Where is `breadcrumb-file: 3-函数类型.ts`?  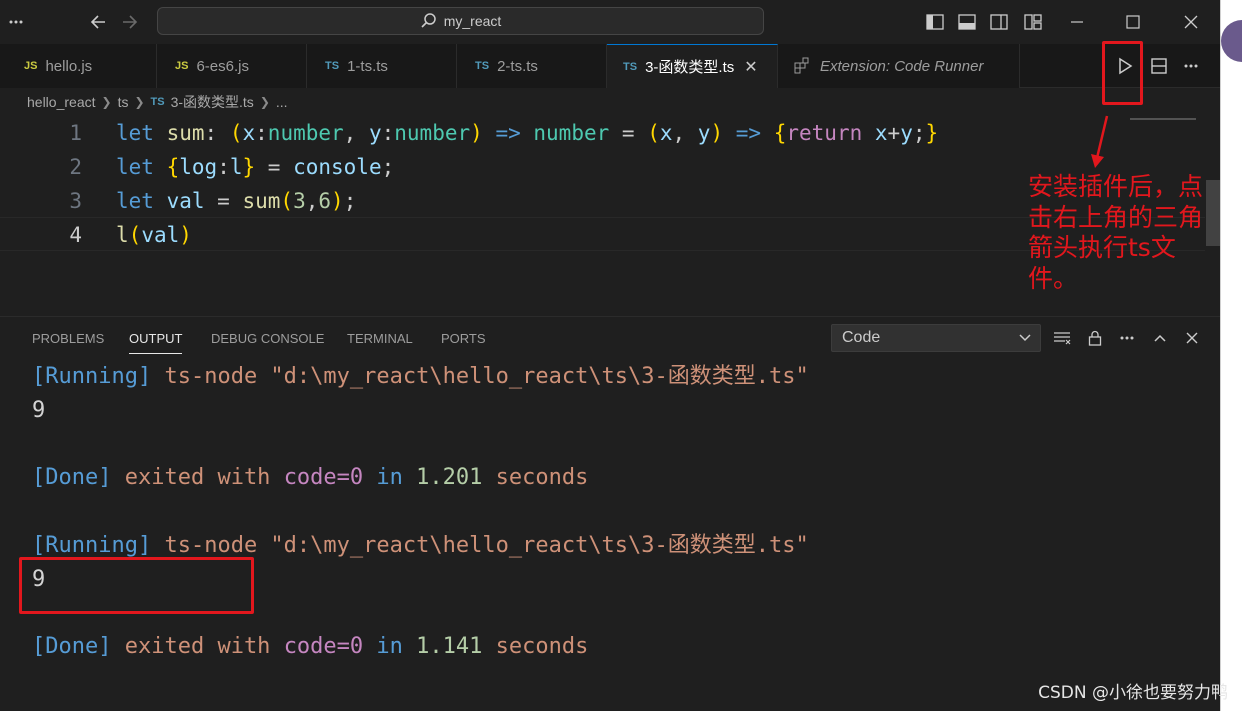 breadcrumb-file: 3-函数类型.ts is located at coordinates (212, 102).